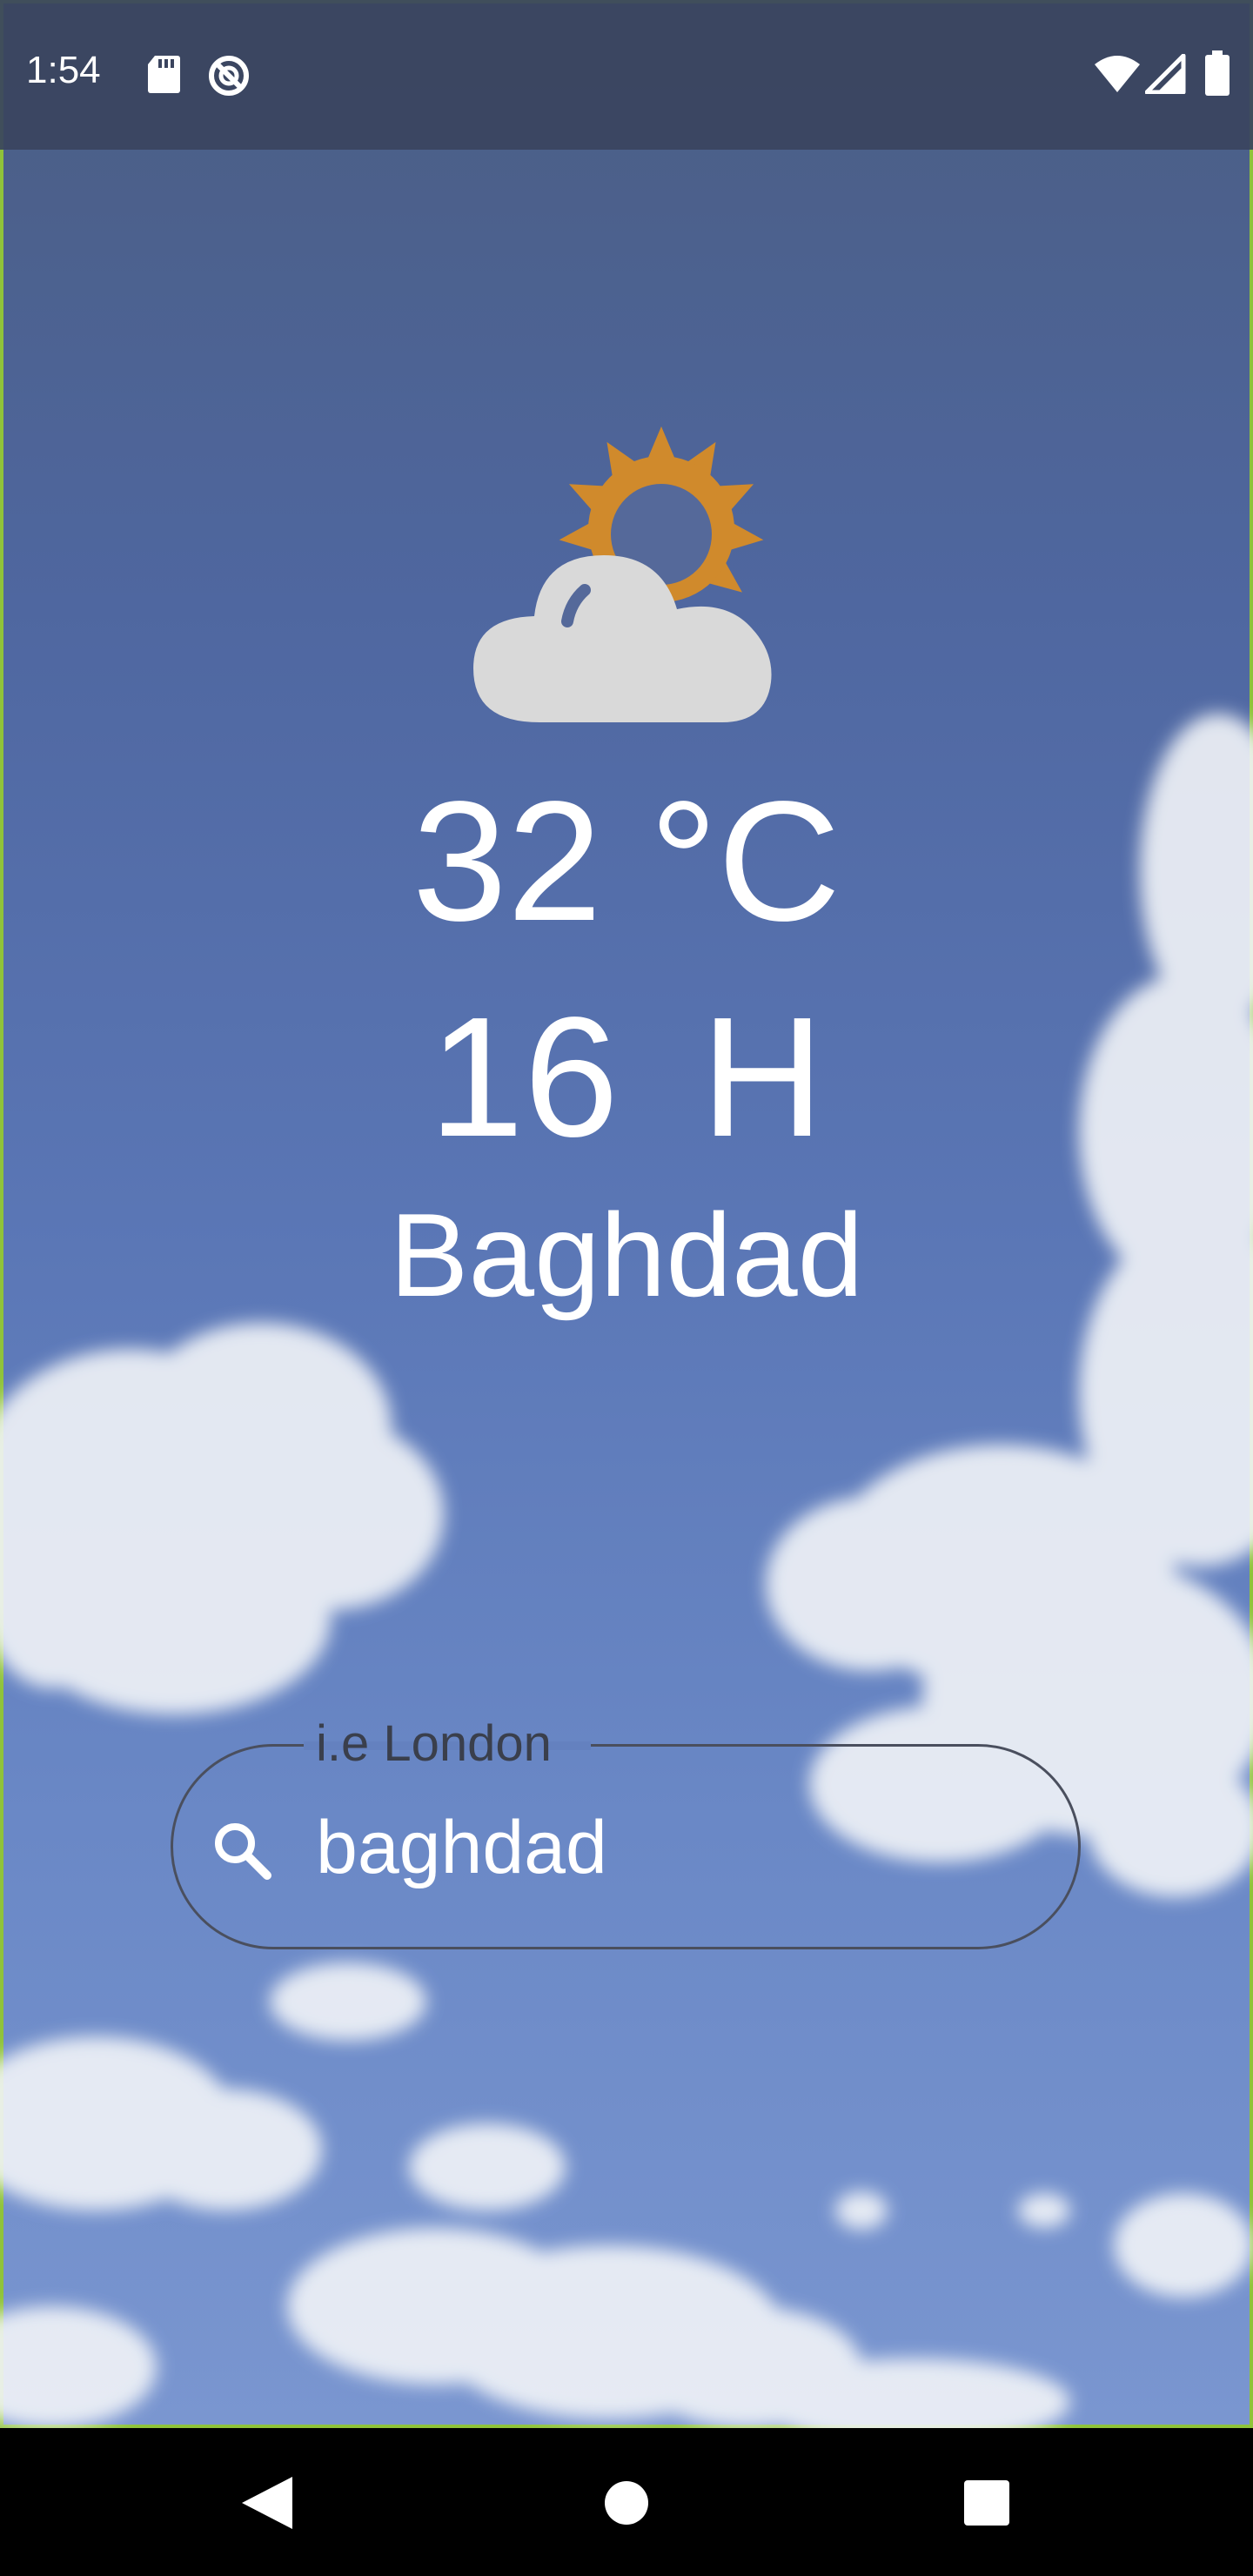 The width and height of the screenshot is (1253, 2576). Describe the element at coordinates (626, 1077) in the screenshot. I see `humidity-text: 16 H` at that location.